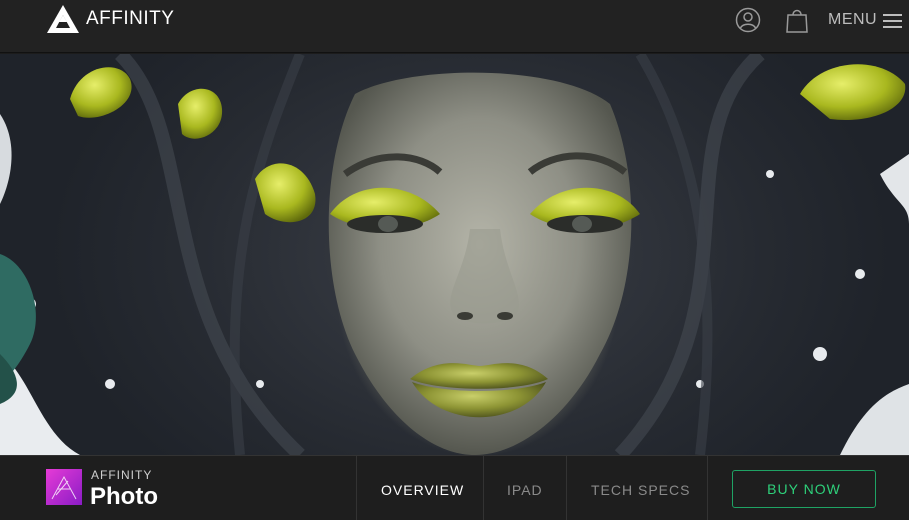  What do you see at coordinates (122, 475) in the screenshot?
I see `product-brand: AFFINITY` at bounding box center [122, 475].